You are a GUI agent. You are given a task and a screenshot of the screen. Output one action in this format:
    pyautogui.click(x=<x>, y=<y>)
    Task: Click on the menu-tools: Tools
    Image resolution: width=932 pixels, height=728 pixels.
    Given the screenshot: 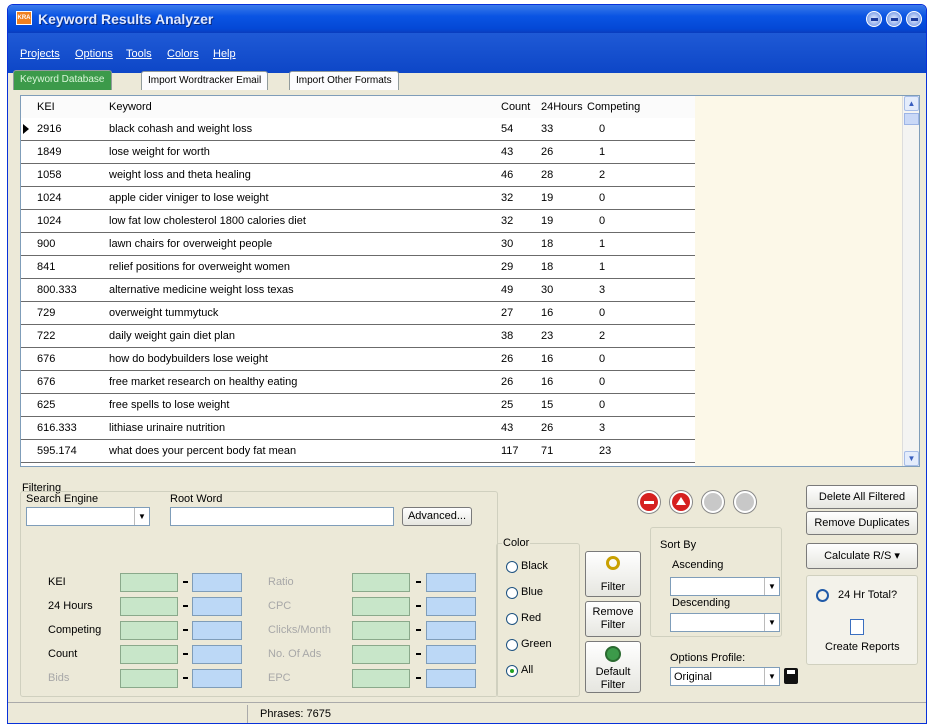 What is the action you would take?
    pyautogui.click(x=139, y=54)
    